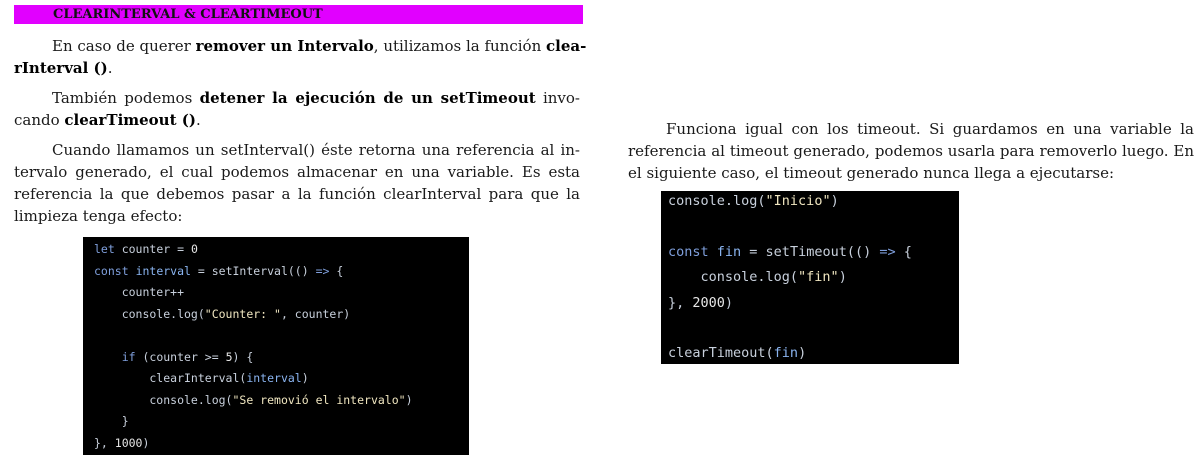  I want to click on code-line: }, so click(111, 421).